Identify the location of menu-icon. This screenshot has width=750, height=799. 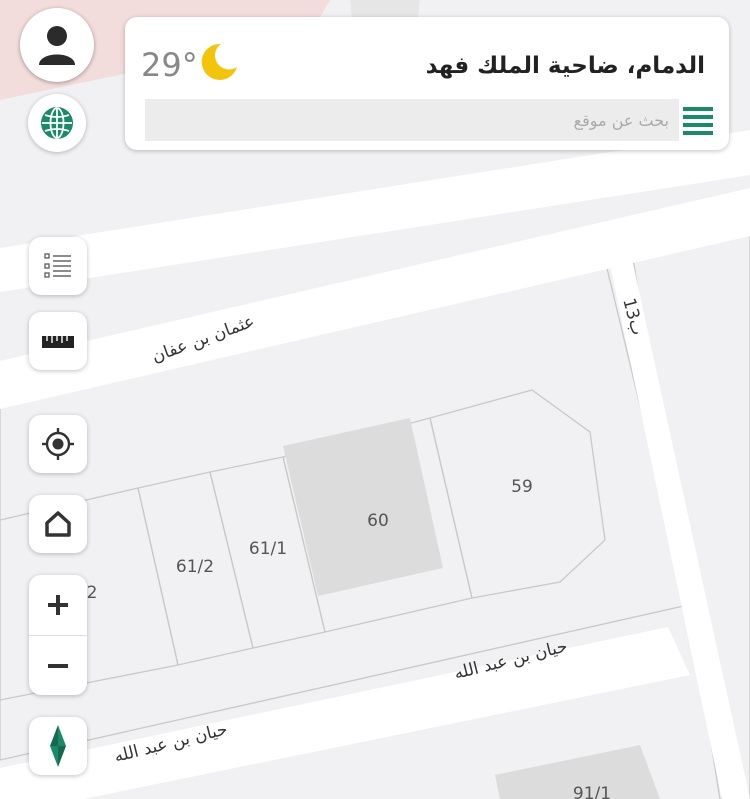
(698, 121).